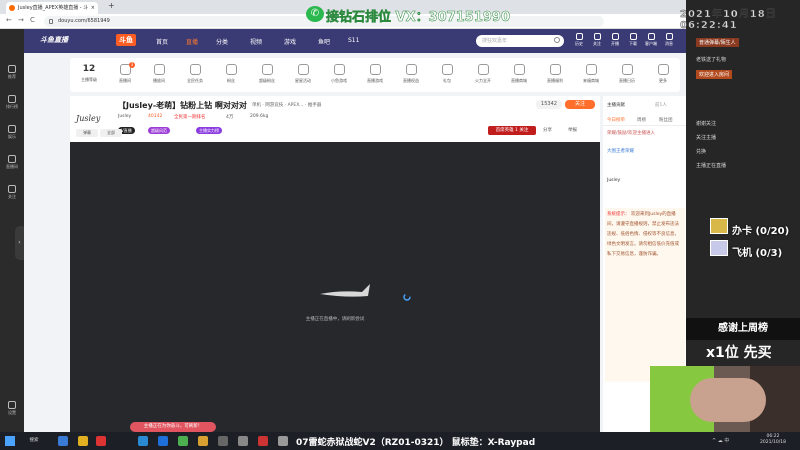  Describe the element at coordinates (63, 441) in the screenshot. I see `taskview-icon` at that location.